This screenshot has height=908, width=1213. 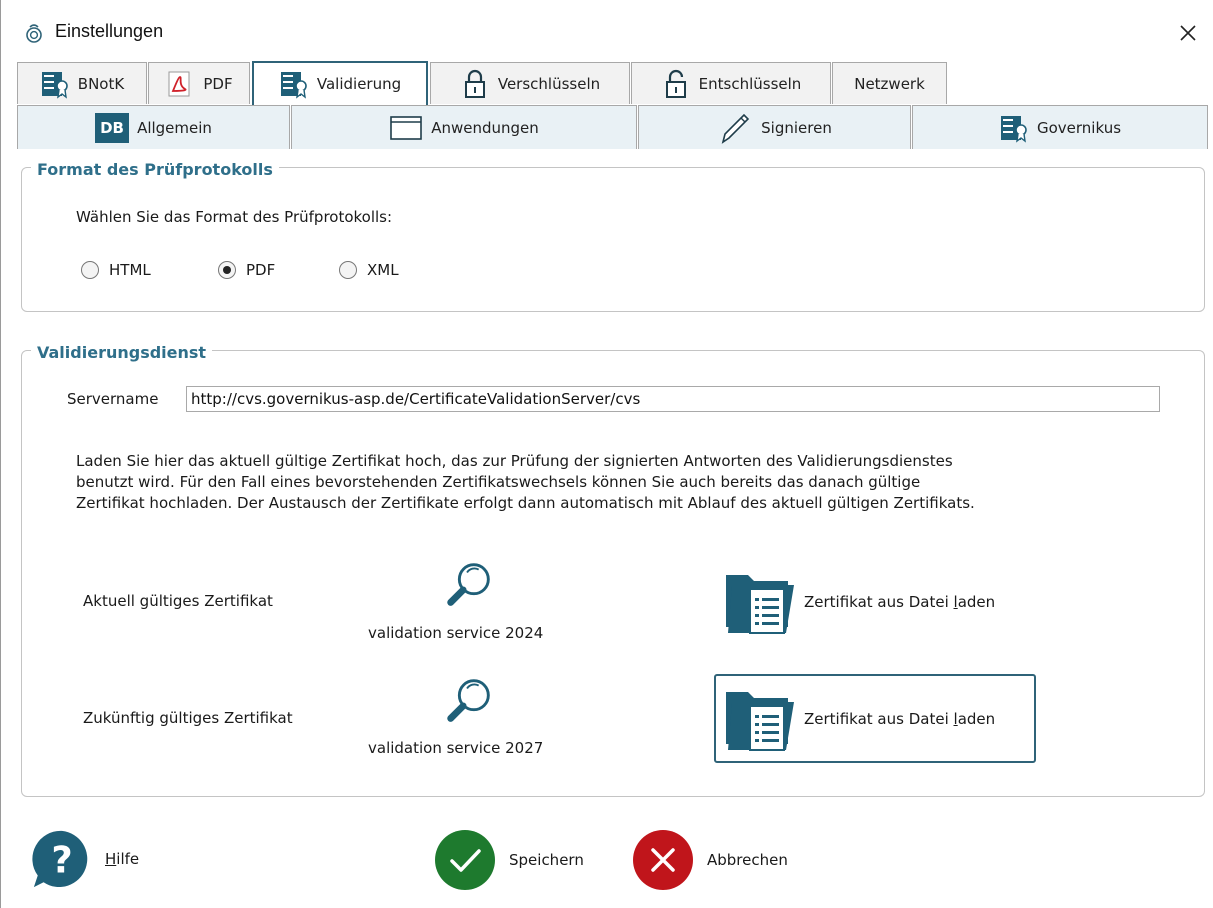 I want to click on load-future-cert-button: Zertifikat aus Datei laden, so click(x=875, y=718).